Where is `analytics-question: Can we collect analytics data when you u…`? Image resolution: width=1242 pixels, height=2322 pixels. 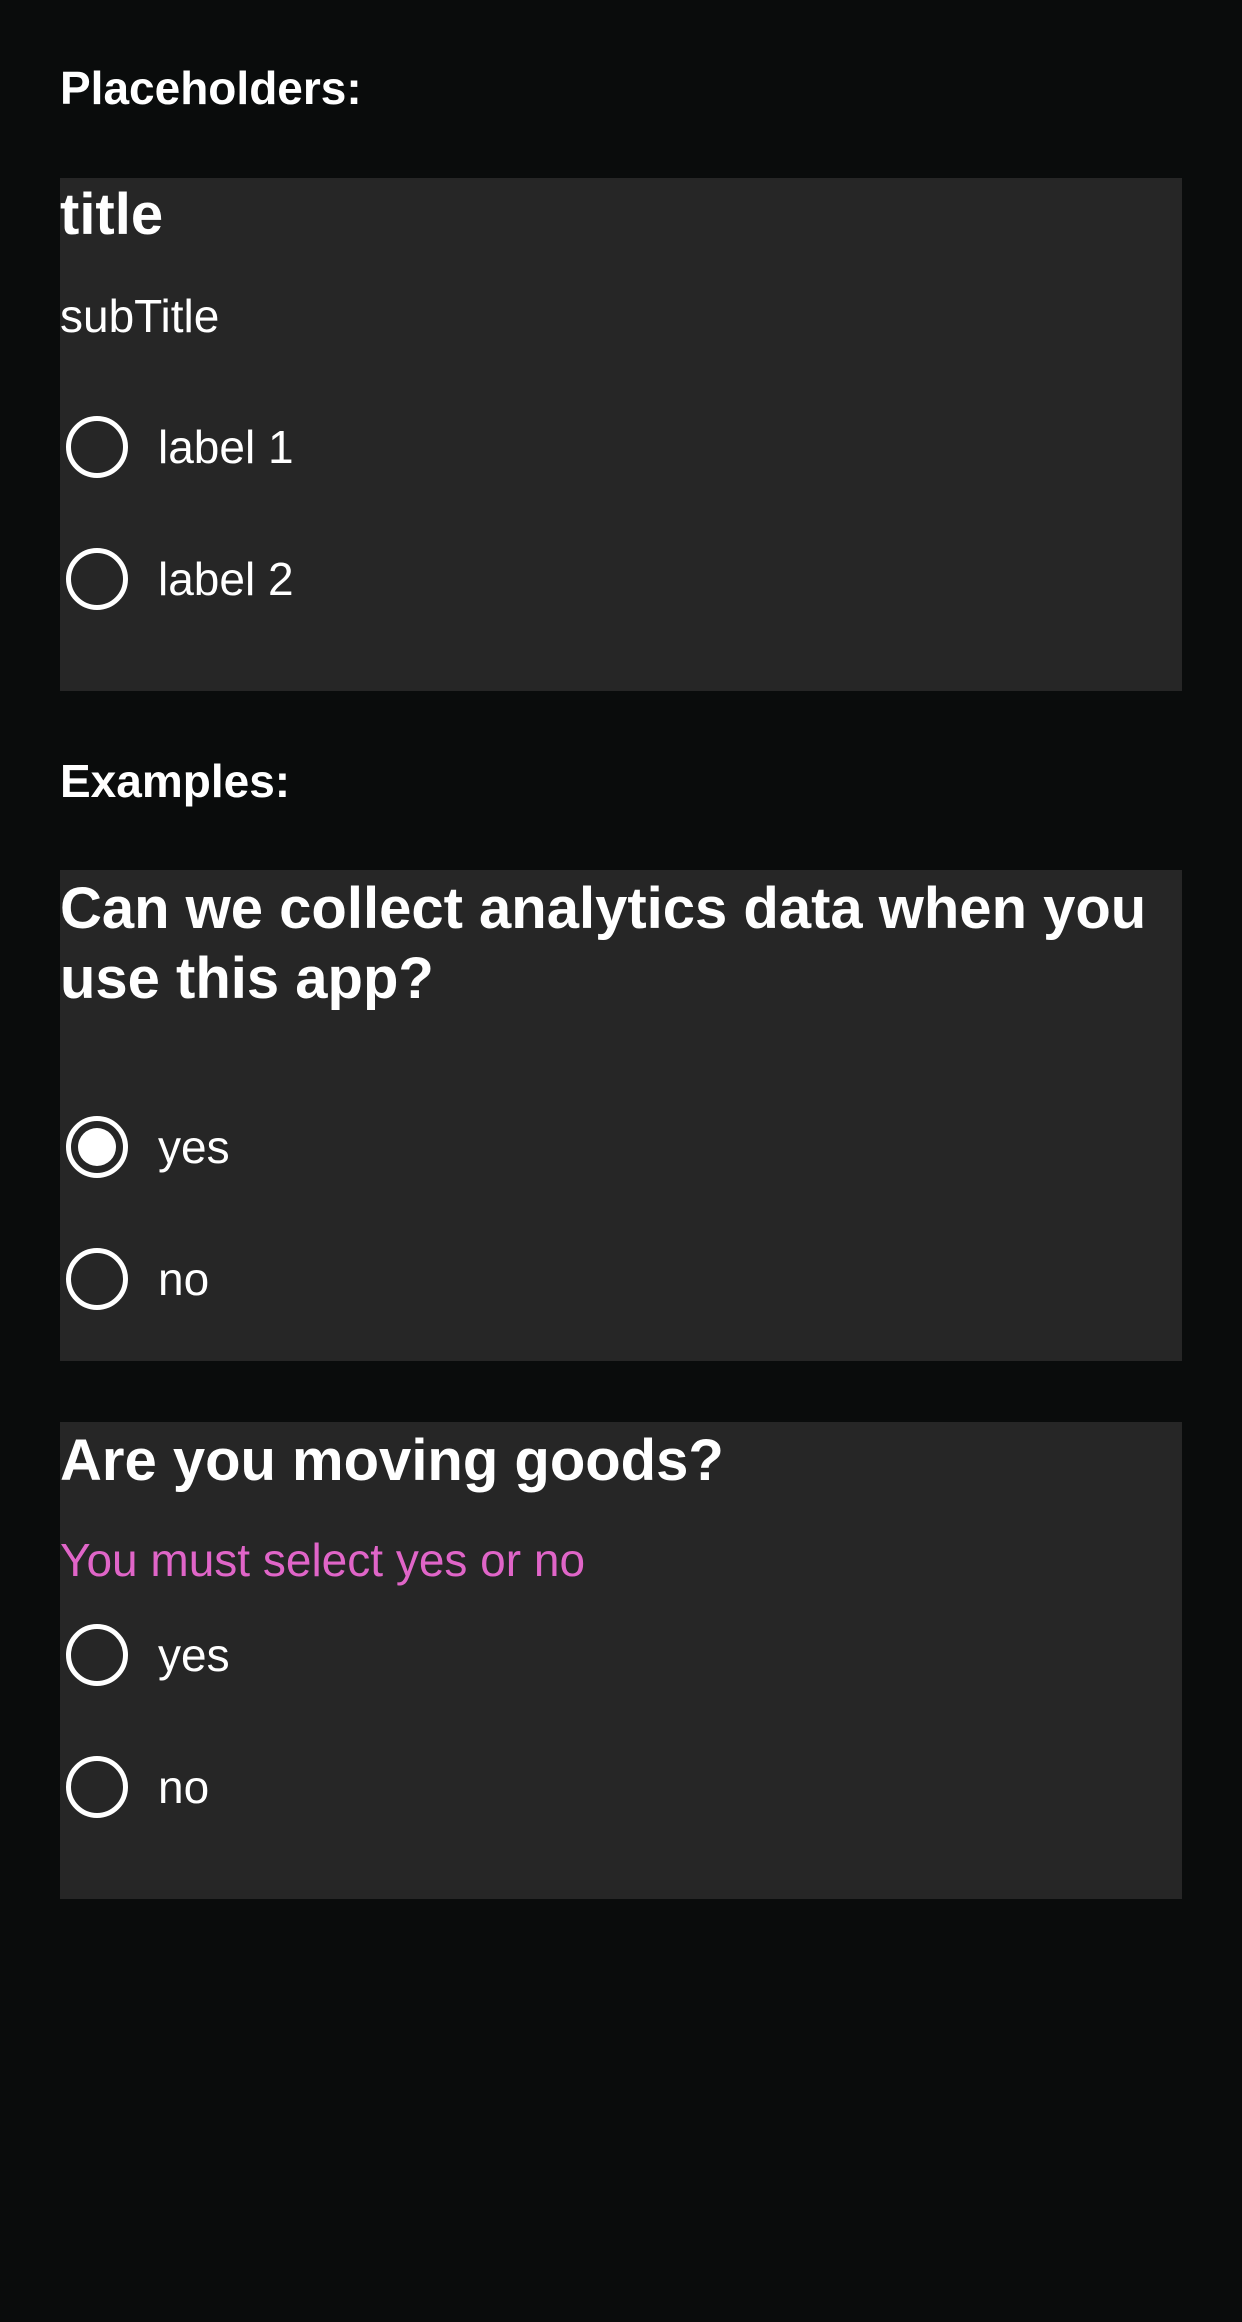
analytics-question: Can we collect analytics data when you u… is located at coordinates (603, 943).